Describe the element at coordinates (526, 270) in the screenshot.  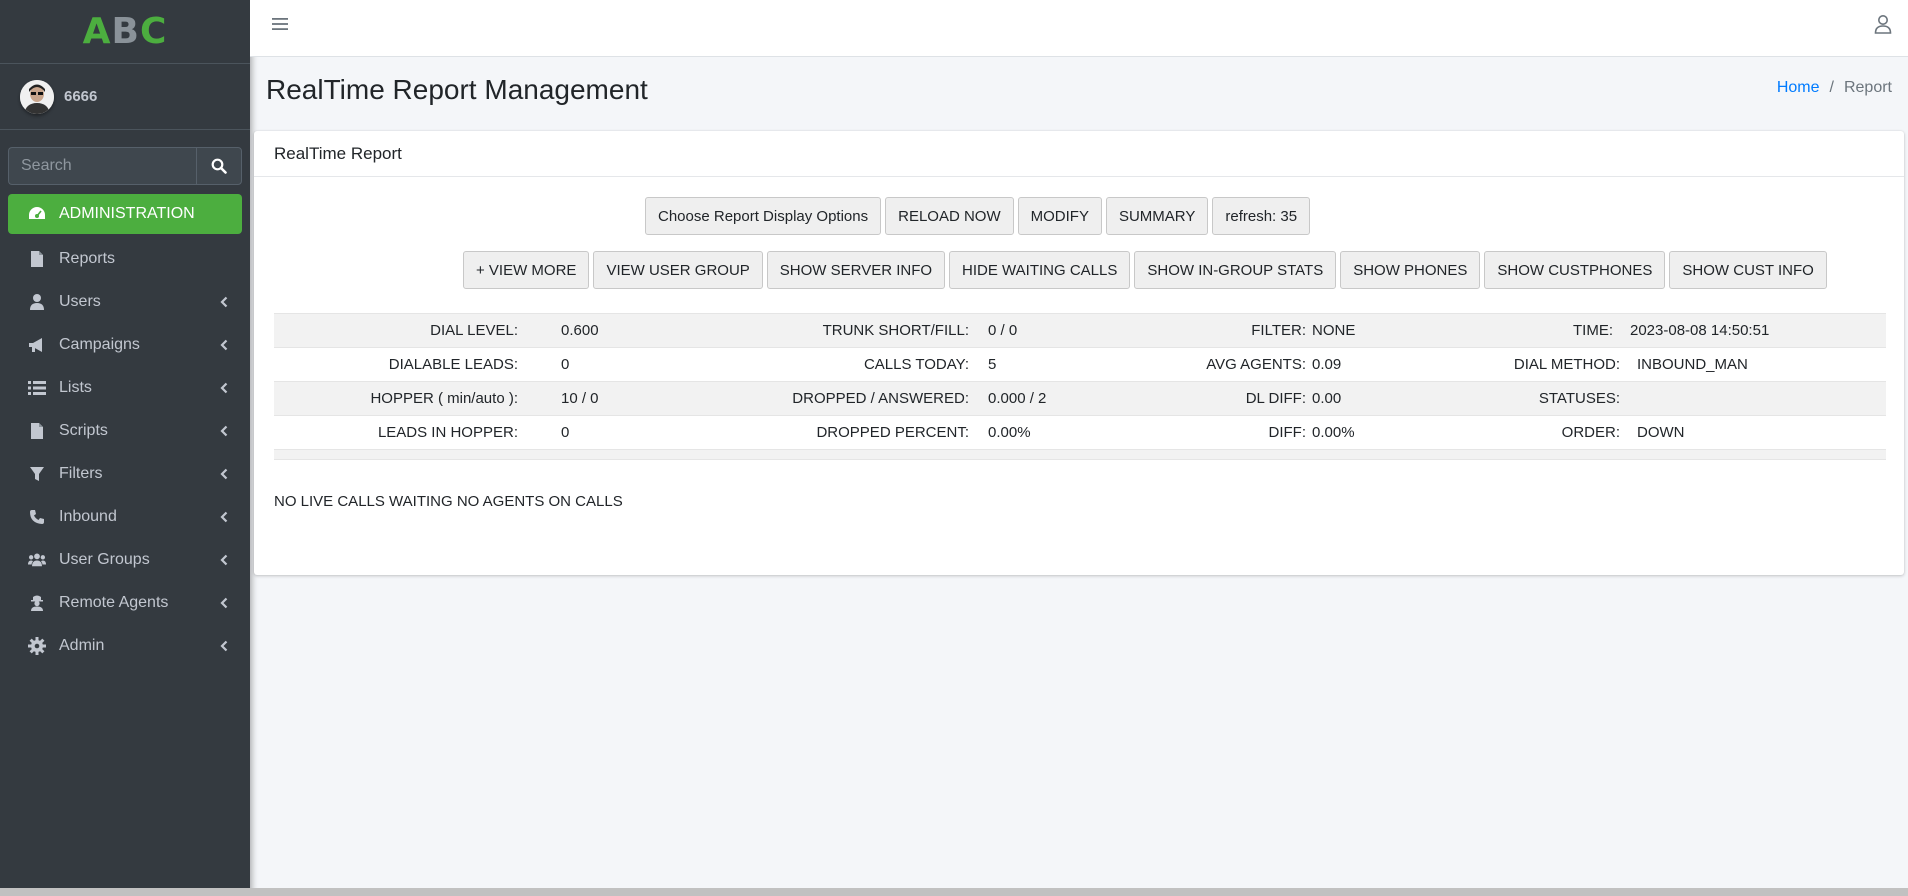
I see `view-more-button: + VIEW MORE` at that location.